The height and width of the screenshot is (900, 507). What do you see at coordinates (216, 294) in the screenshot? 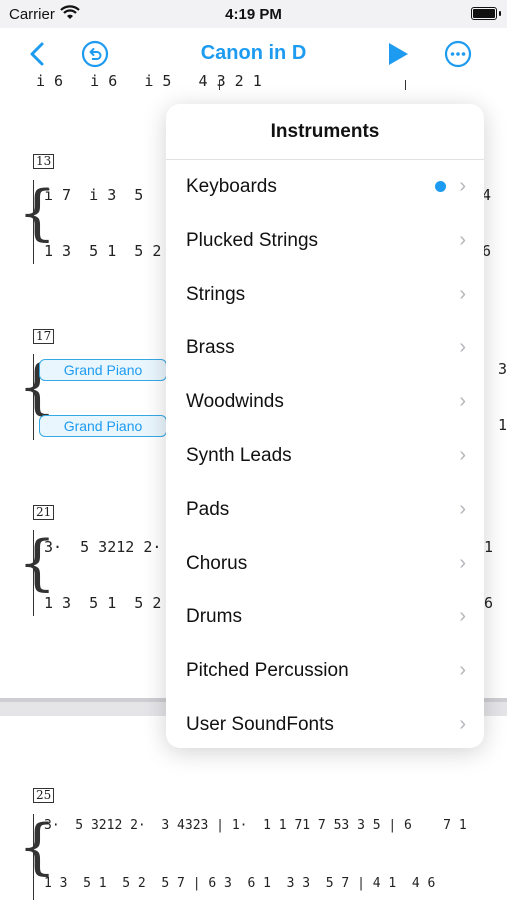
I see `menu-item-label: Strings` at bounding box center [216, 294].